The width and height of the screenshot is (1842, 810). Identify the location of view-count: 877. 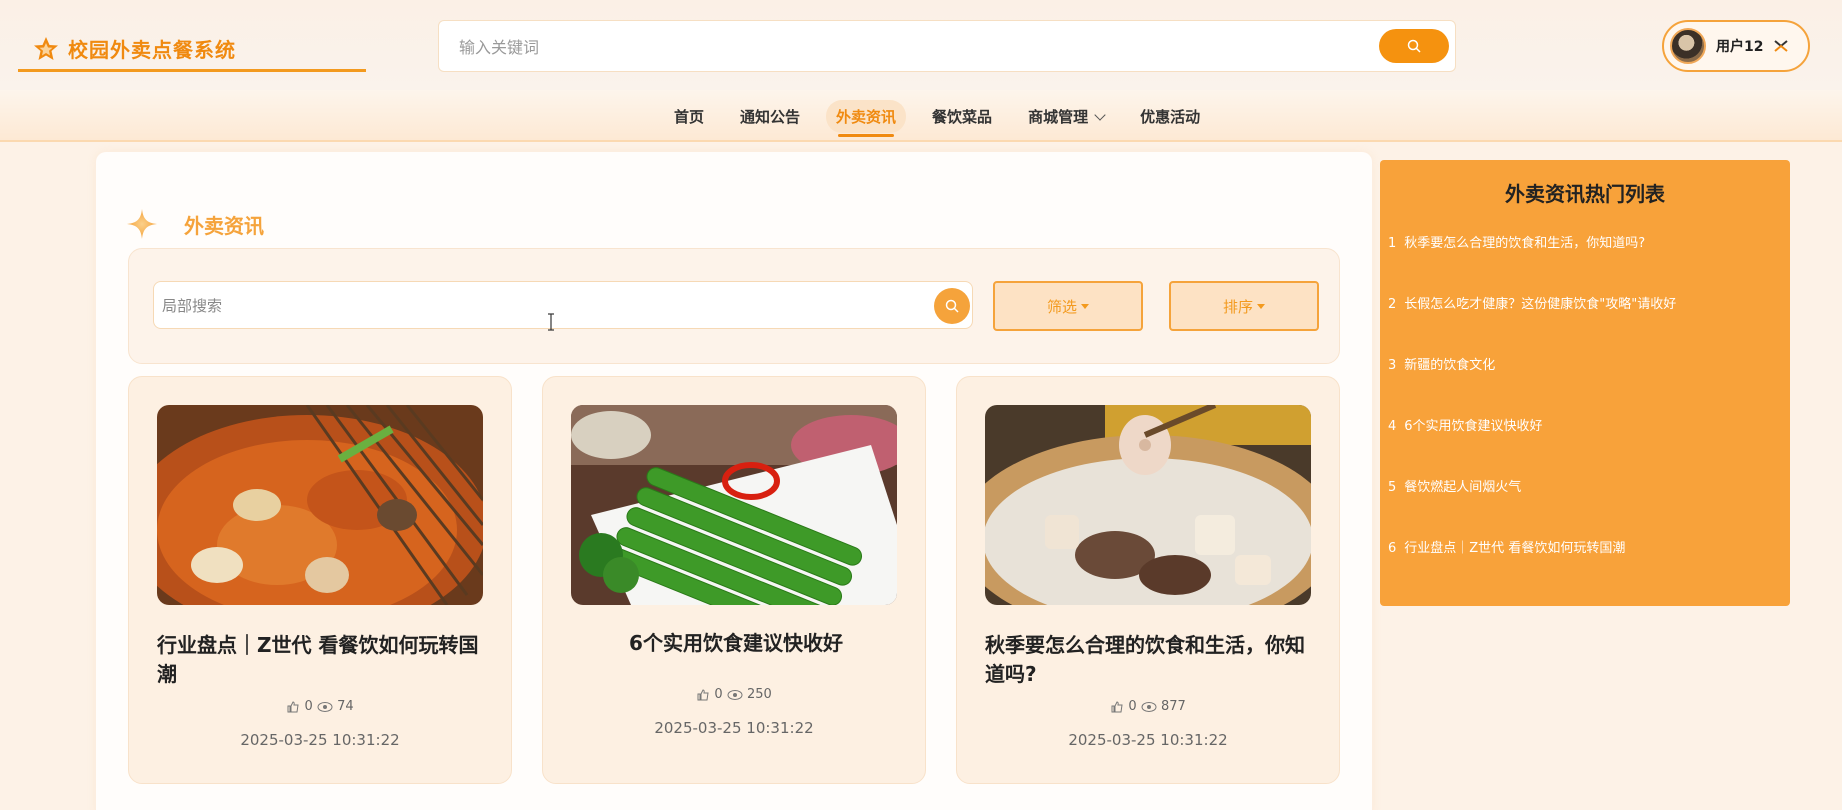
(1173, 706).